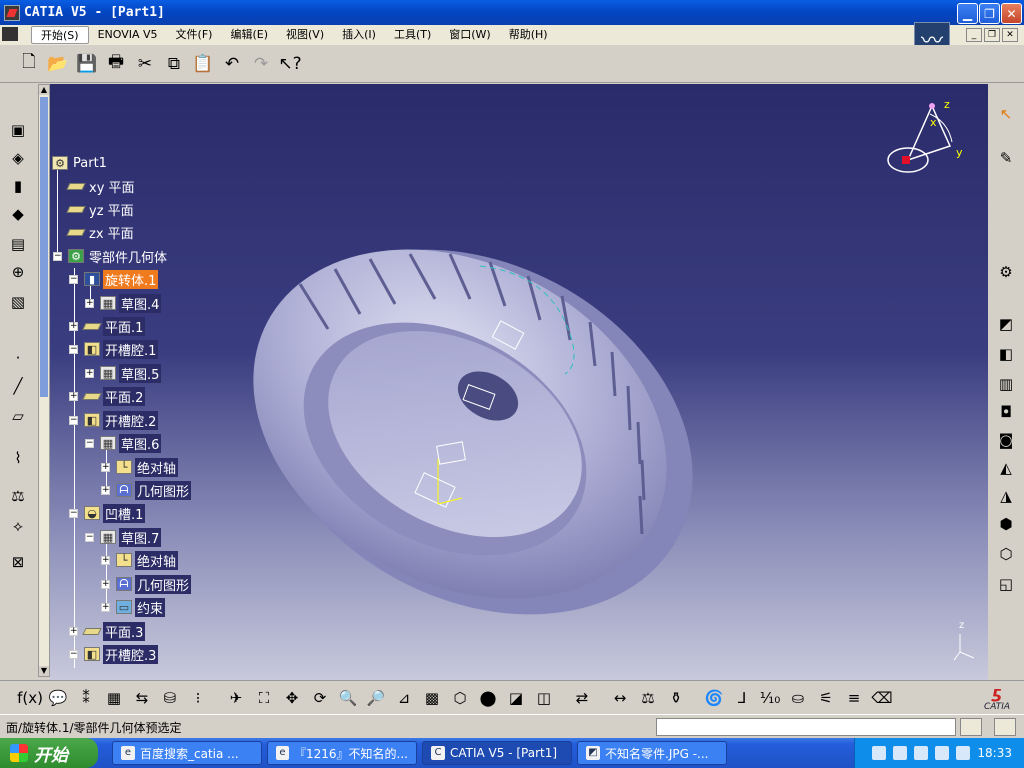 The width and height of the screenshot is (1024, 768). I want to click on menu-file: 文件(F), so click(194, 35).